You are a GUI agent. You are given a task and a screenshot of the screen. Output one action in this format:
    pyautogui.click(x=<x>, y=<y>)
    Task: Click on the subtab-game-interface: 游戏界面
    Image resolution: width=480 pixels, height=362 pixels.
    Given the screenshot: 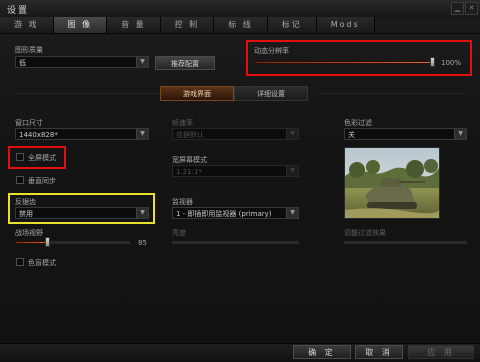 What is the action you would take?
    pyautogui.click(x=197, y=93)
    